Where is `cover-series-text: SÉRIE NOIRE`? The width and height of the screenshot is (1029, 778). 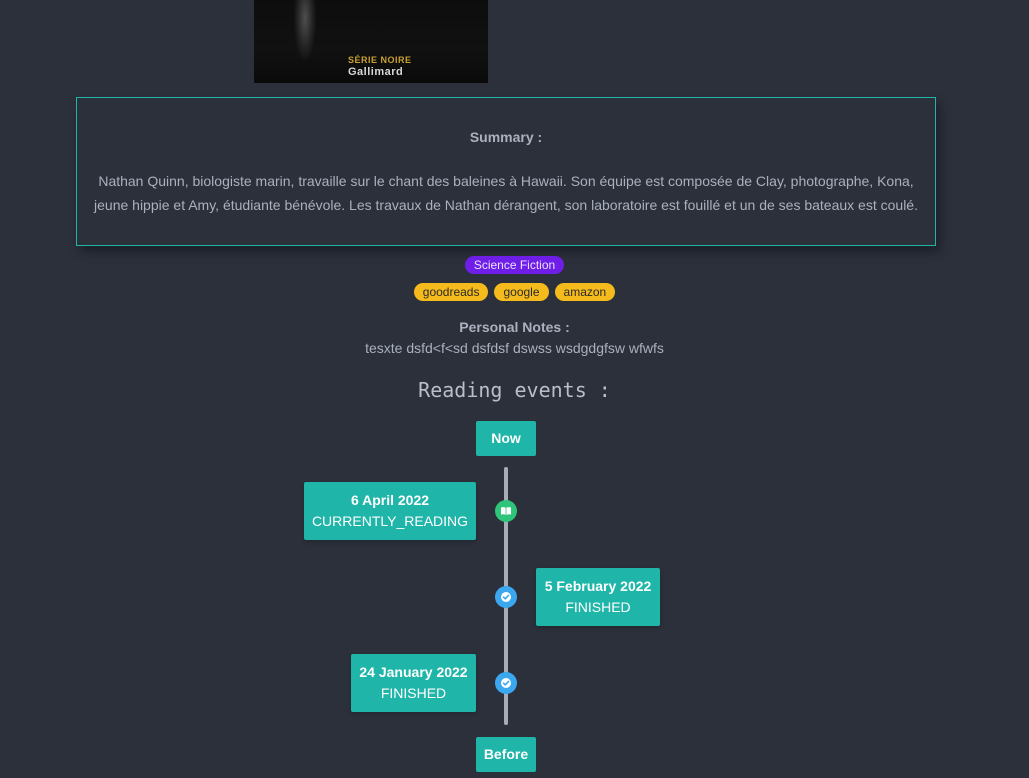
cover-series-text: SÉRIE NOIRE is located at coordinates (380, 60).